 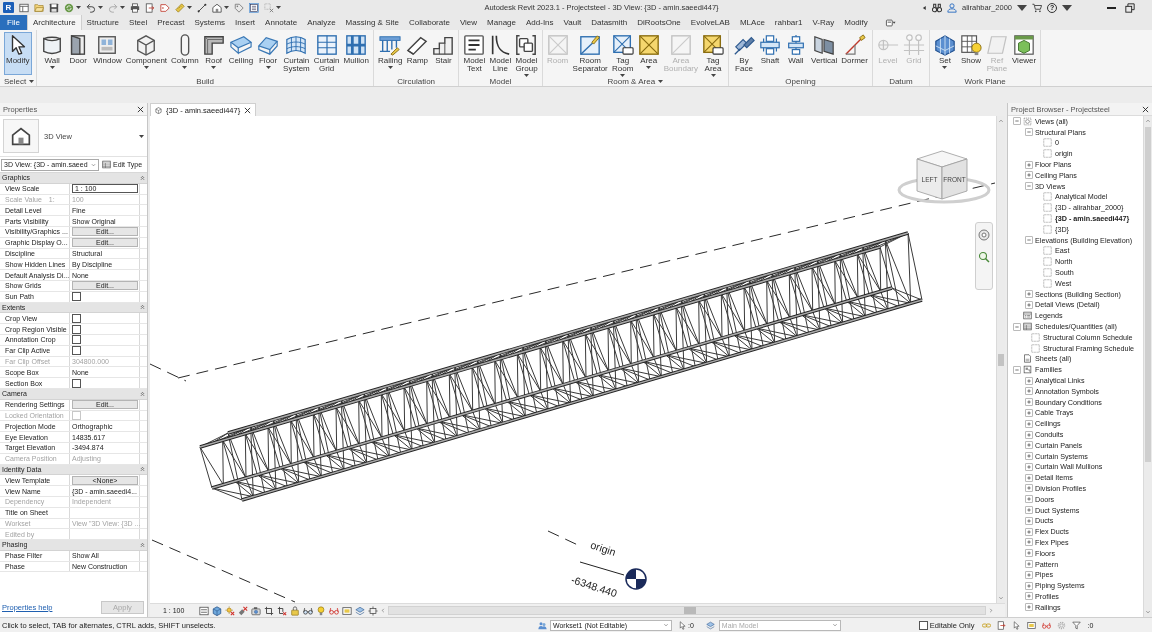 I want to click on ribbon-tab: Datasmith, so click(x=609, y=22).